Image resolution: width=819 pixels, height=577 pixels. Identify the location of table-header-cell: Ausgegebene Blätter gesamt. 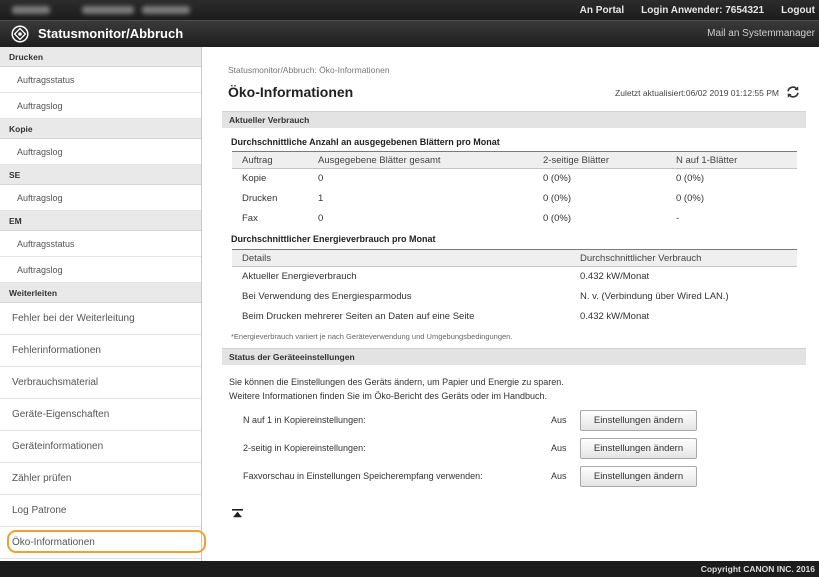
(430, 160).